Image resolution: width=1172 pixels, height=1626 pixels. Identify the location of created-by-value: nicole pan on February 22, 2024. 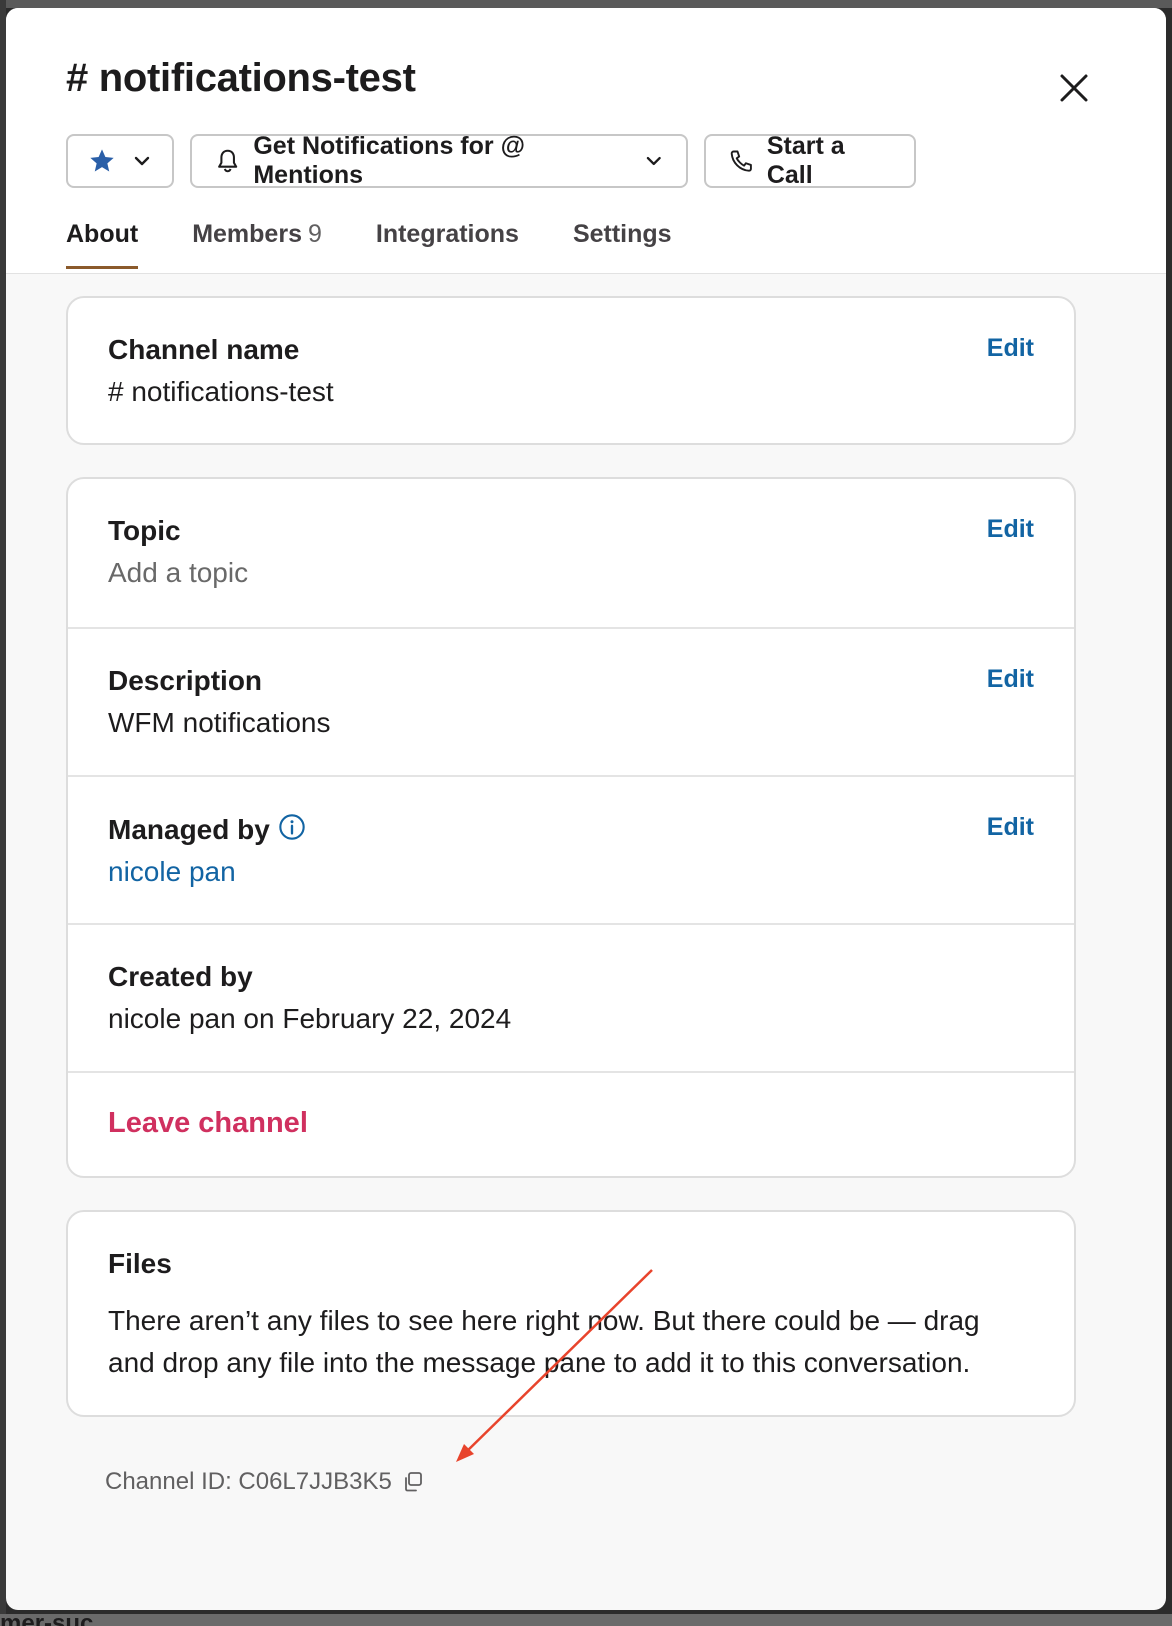
(310, 1018).